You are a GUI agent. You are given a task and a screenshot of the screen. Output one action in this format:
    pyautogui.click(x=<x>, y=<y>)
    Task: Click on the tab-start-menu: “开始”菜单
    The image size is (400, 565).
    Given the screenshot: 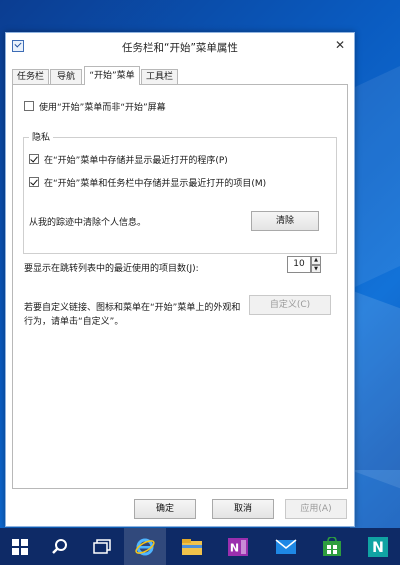 What is the action you would take?
    pyautogui.click(x=112, y=75)
    